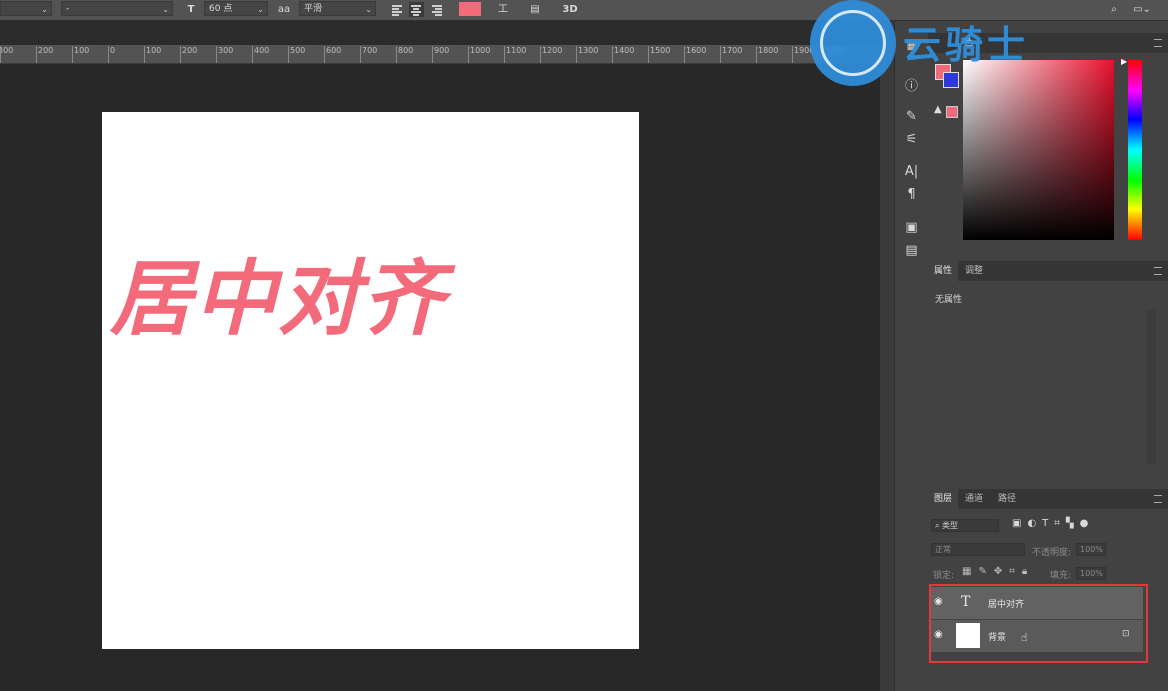  What do you see at coordinates (966, 45) in the screenshot?
I see `watermark-text: 云骑士` at bounding box center [966, 45].